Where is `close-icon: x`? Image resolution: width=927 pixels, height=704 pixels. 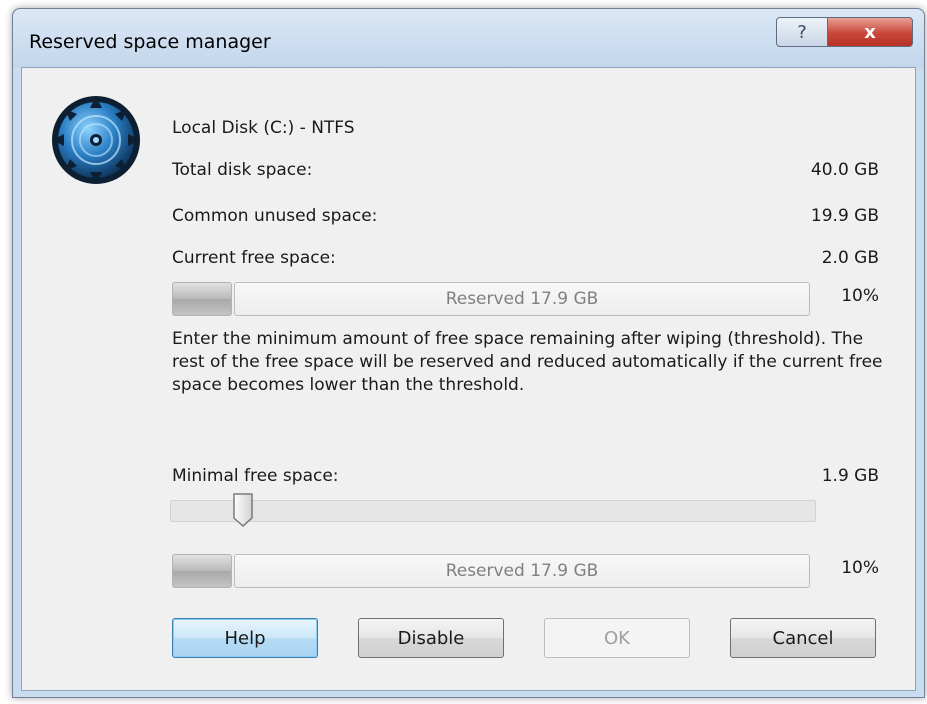
close-icon: x is located at coordinates (870, 32).